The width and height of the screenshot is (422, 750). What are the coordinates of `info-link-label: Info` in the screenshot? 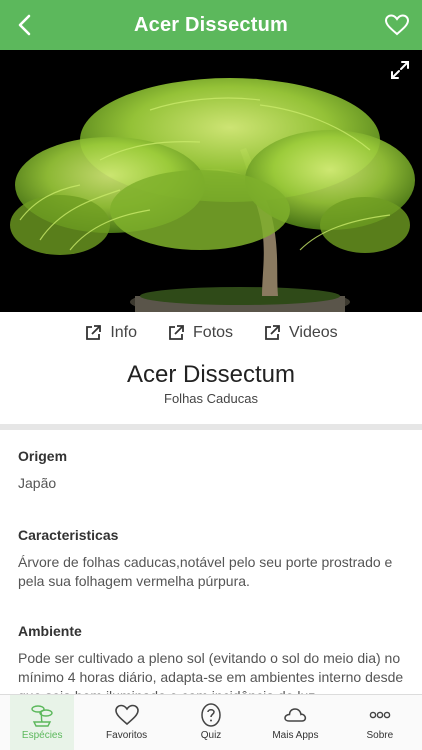 It's located at (124, 332).